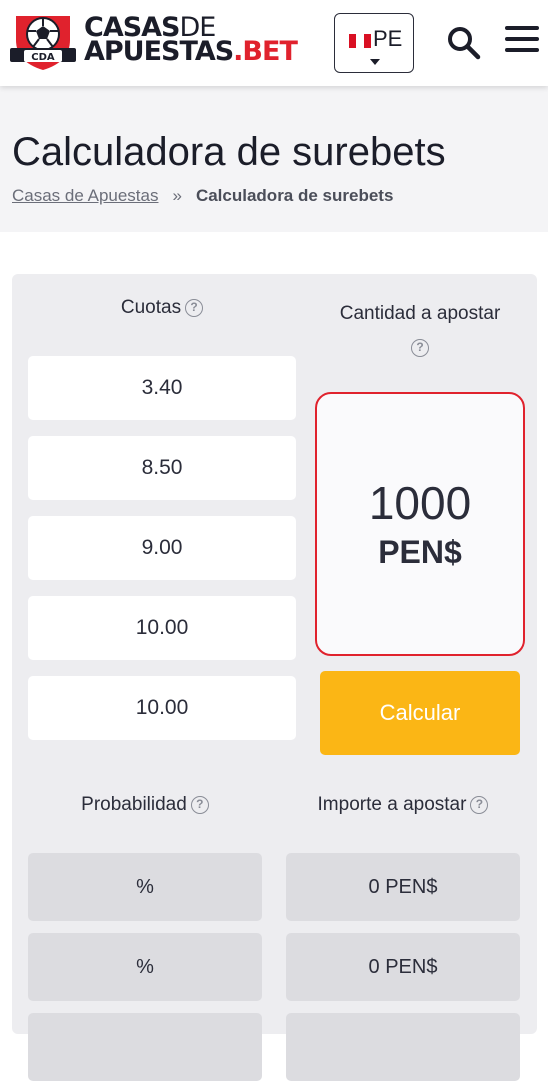 This screenshot has height=1081, width=548. I want to click on country-selector: PE, so click(374, 43).